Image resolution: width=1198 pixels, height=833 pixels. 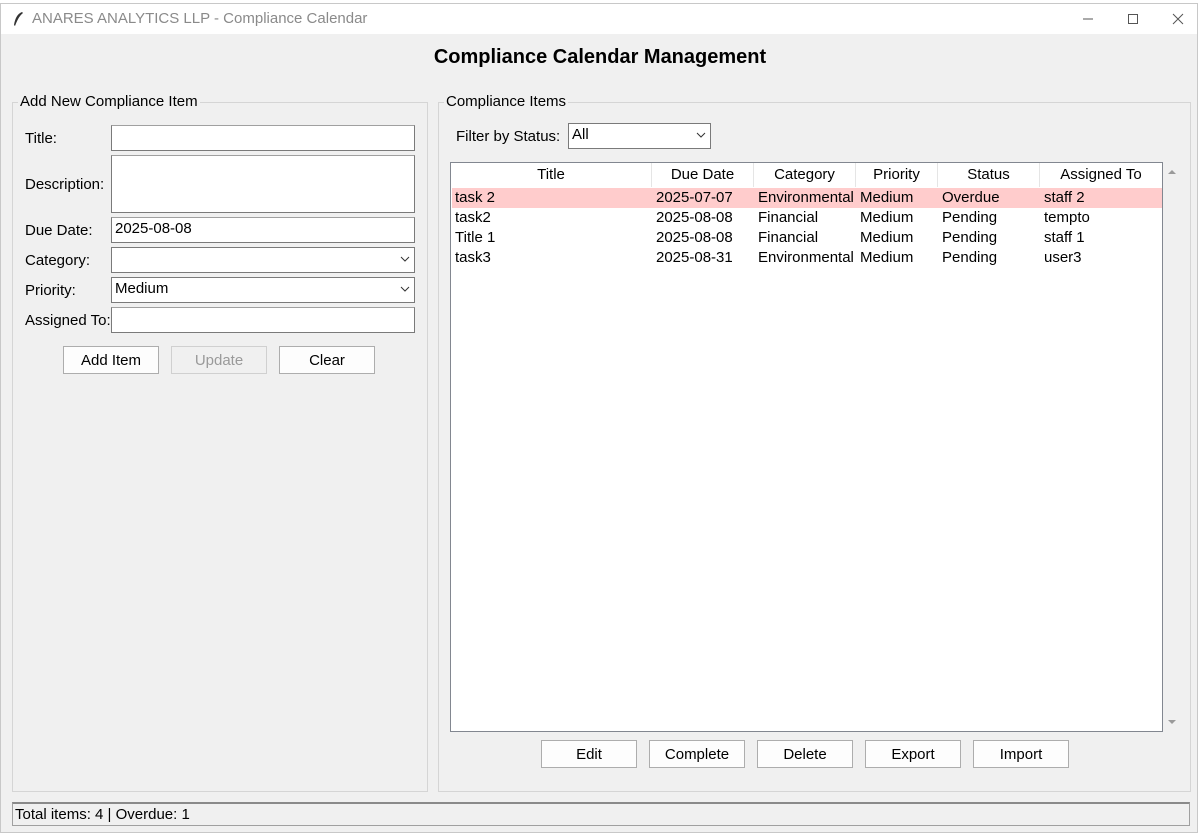 I want to click on priority-select: Medium, so click(x=263, y=290).